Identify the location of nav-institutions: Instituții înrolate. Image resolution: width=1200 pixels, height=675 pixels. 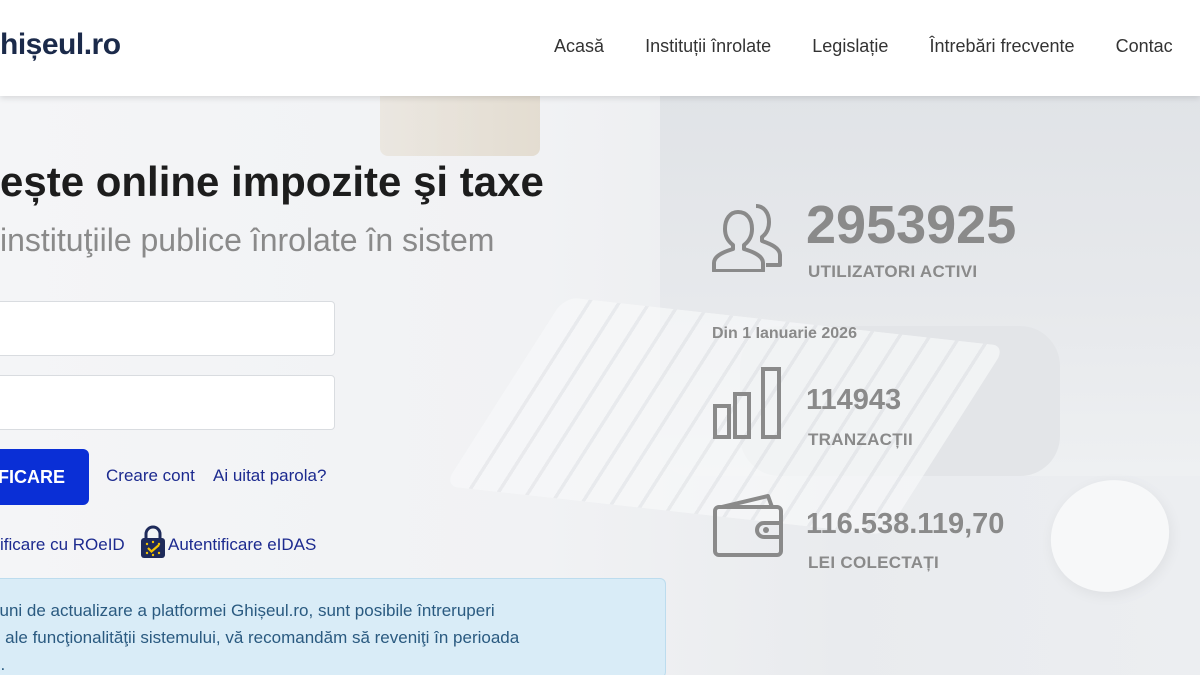
(708, 46).